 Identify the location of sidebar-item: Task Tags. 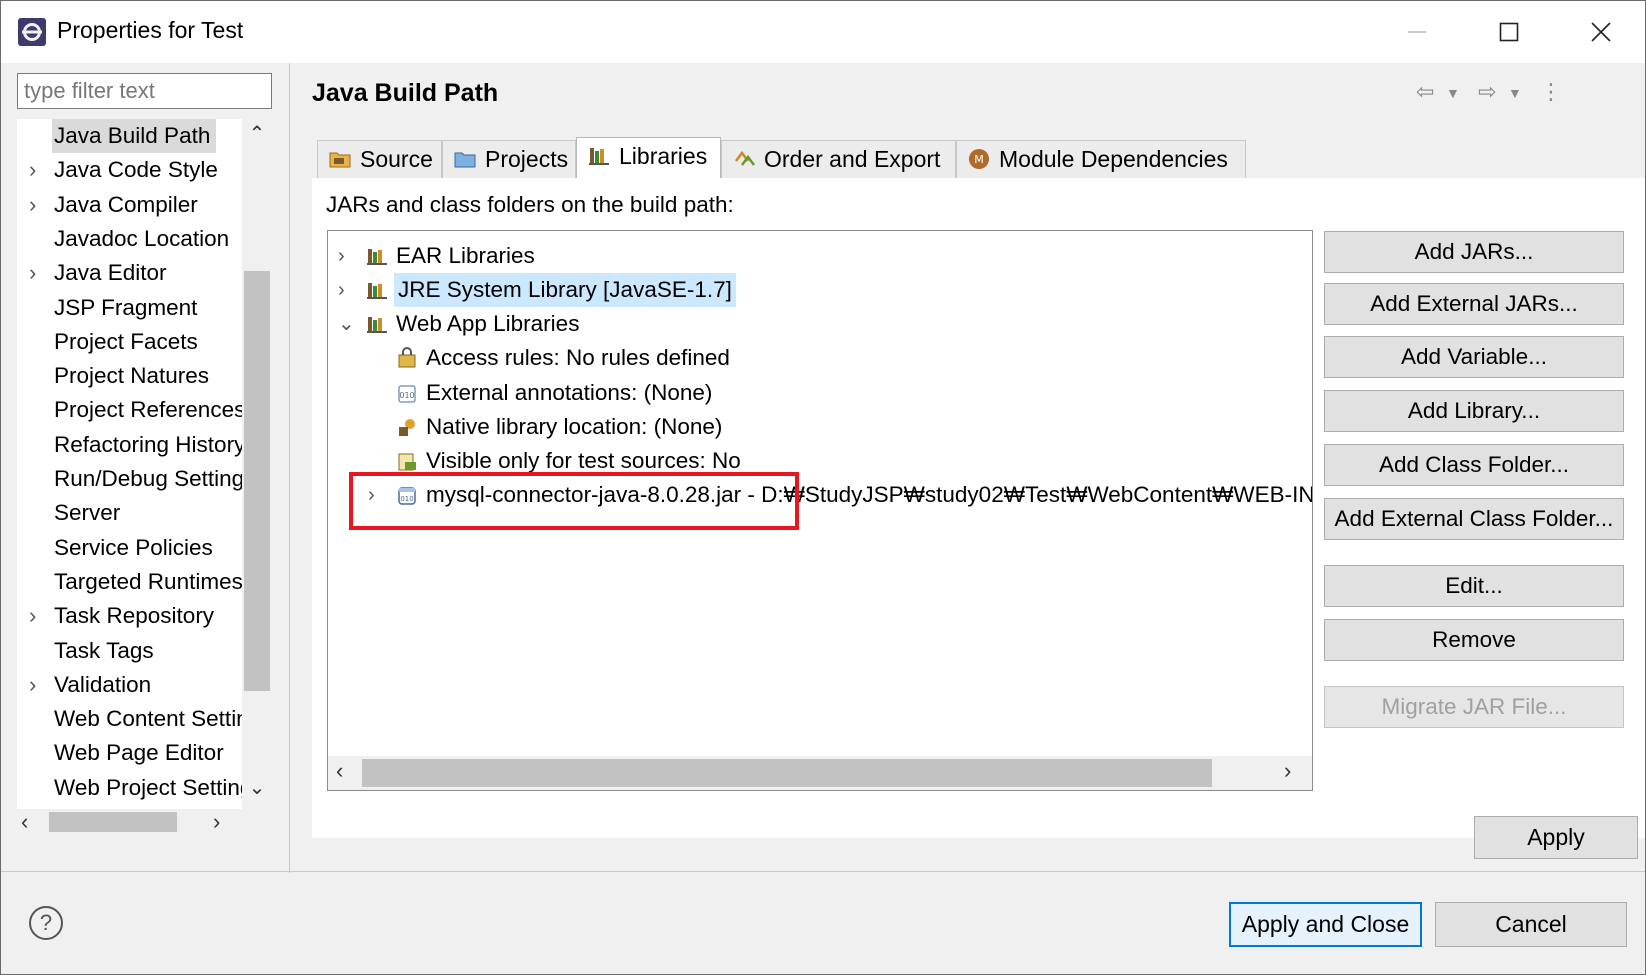
(129, 651).